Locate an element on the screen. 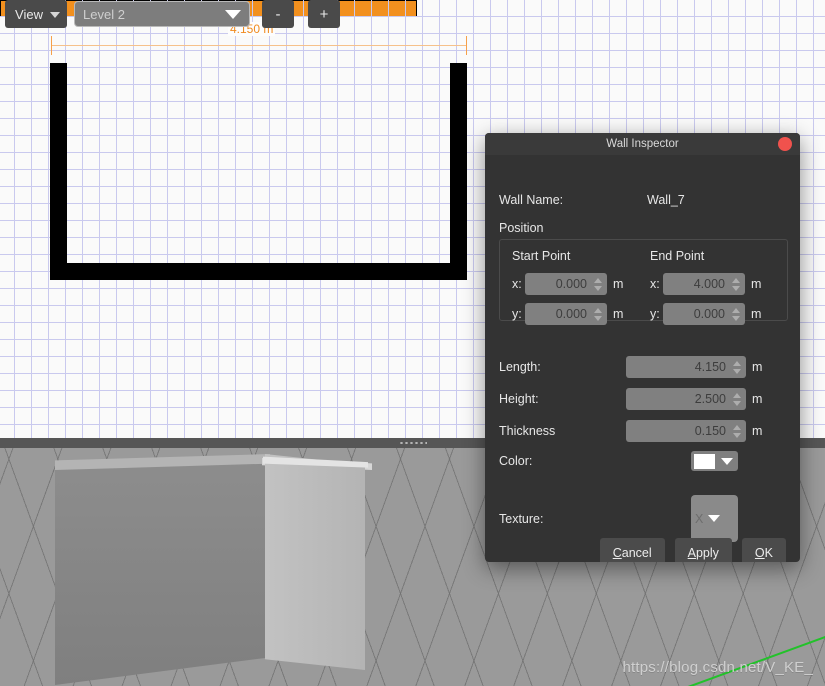 The height and width of the screenshot is (686, 825). apply-mnemonic: A is located at coordinates (691, 553).